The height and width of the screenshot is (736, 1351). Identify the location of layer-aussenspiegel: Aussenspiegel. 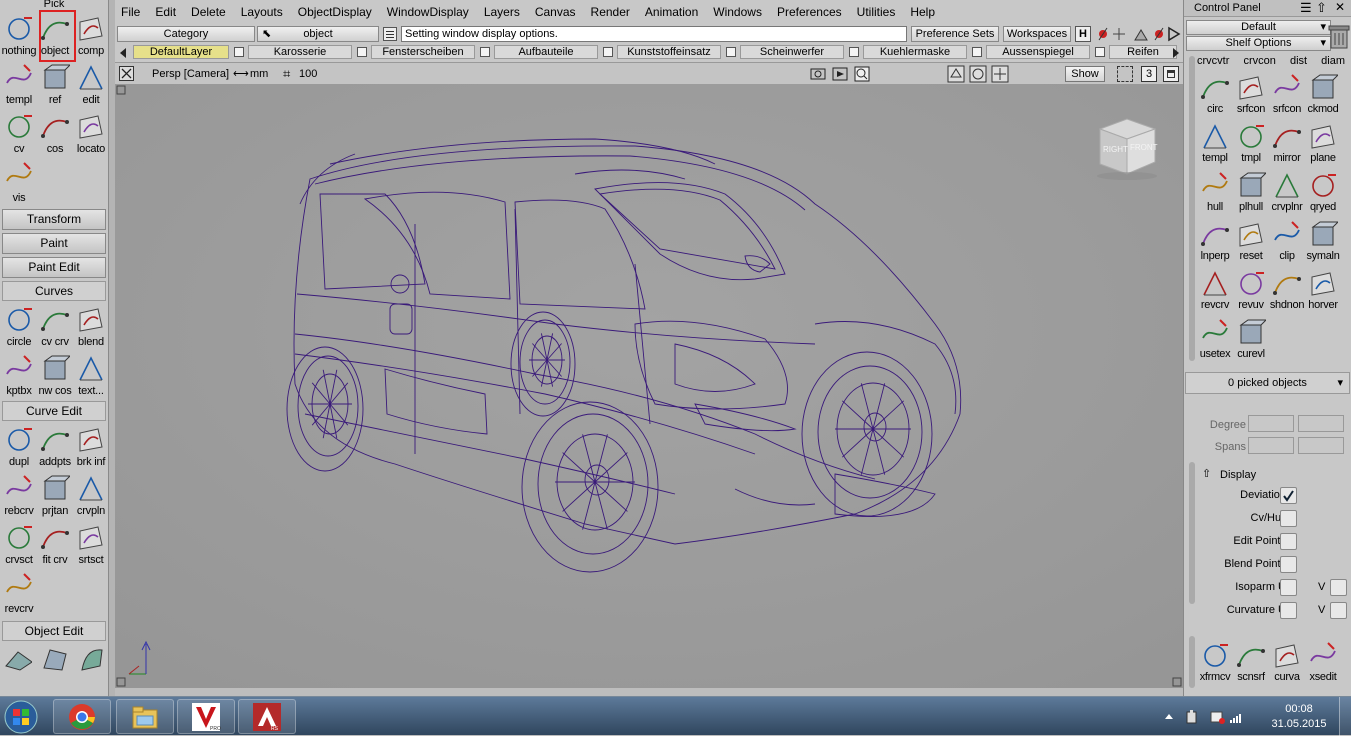
(1038, 52).